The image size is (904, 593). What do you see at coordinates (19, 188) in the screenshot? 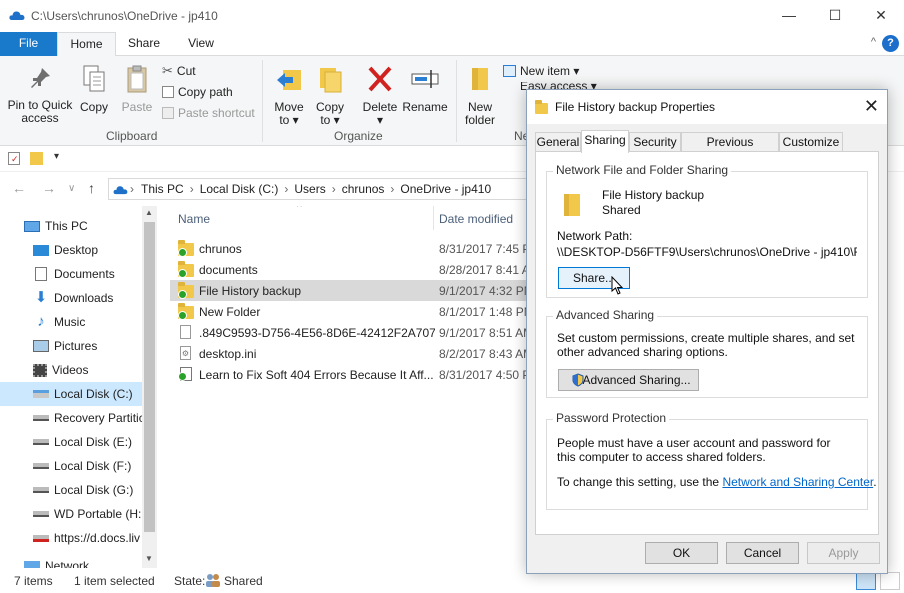
I see `back-button: ←` at bounding box center [19, 188].